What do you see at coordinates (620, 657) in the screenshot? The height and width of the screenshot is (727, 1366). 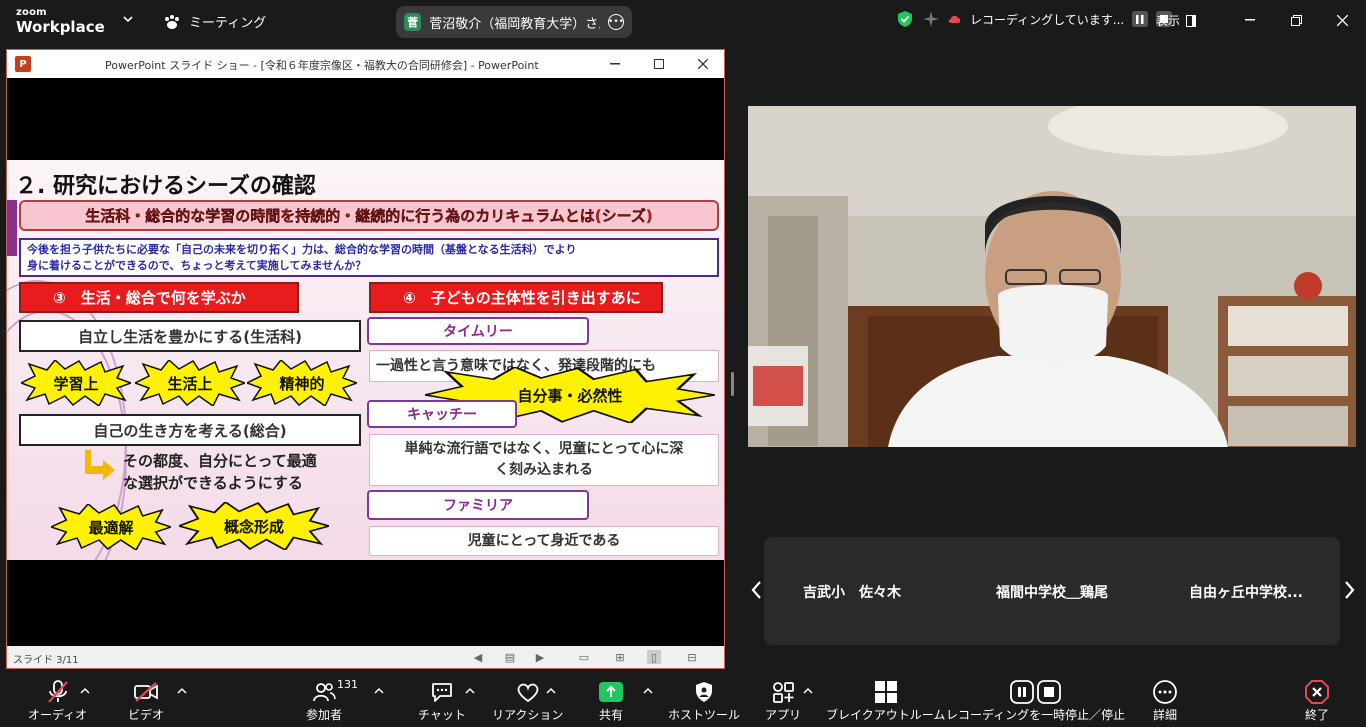 I see `sorter-view-icon: ⊞` at bounding box center [620, 657].